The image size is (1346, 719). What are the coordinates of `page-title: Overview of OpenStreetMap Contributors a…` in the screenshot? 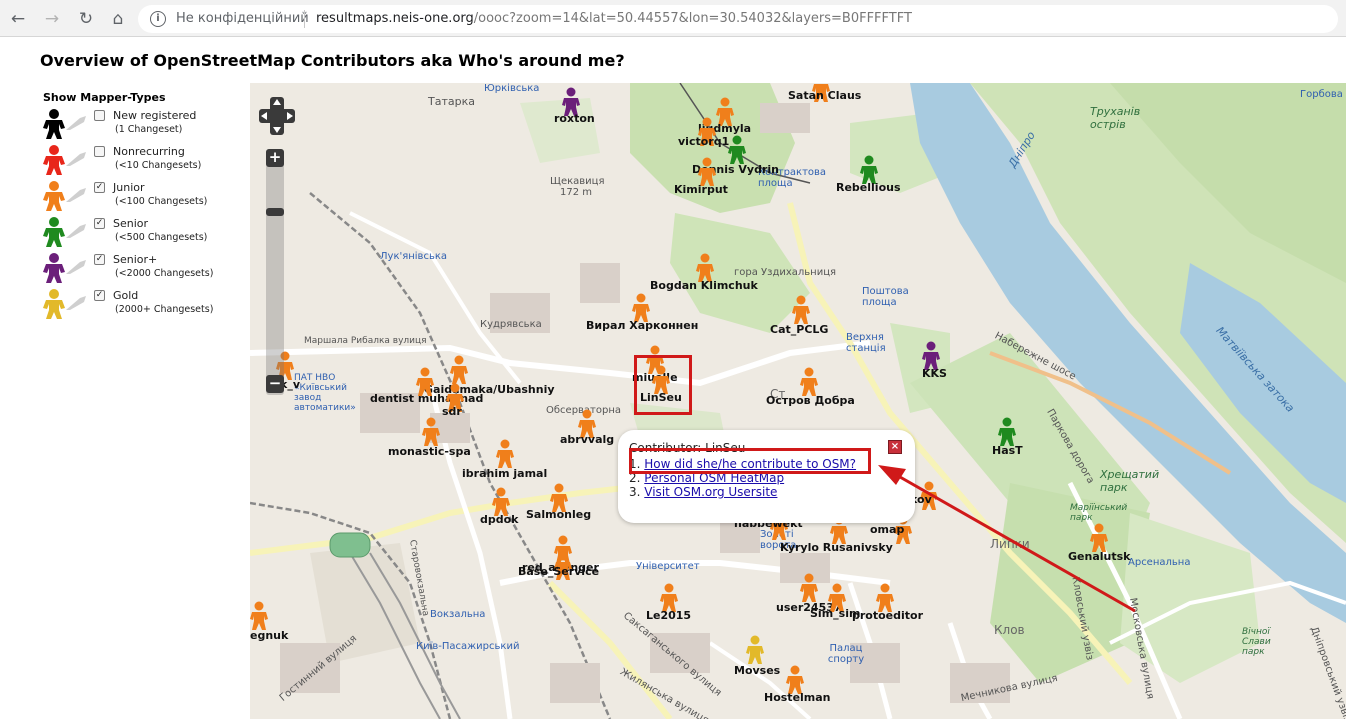 It's located at (332, 60).